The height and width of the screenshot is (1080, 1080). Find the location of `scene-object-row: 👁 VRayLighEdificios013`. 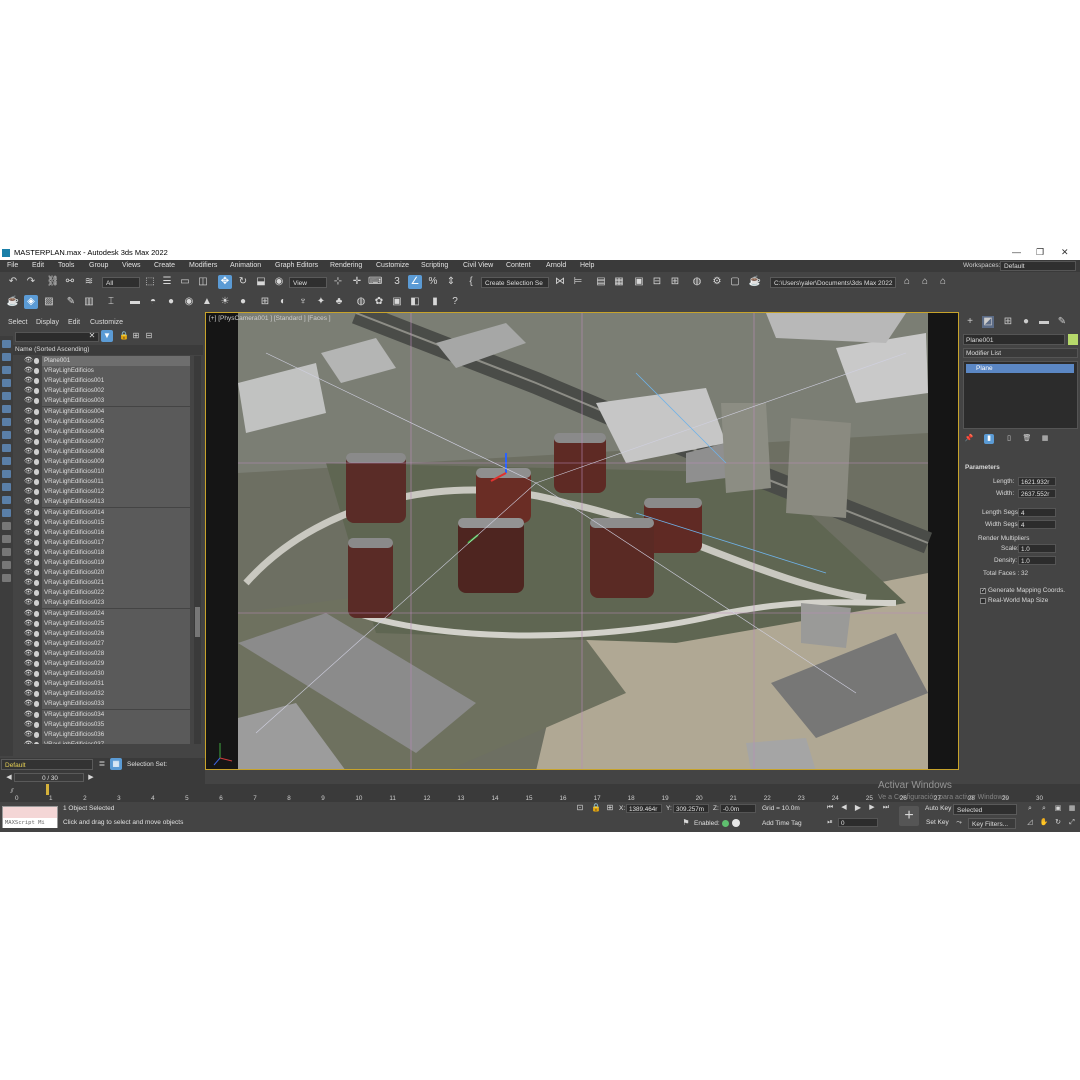

scene-object-row: 👁 VRayLighEdificios013 is located at coordinates (103, 502).